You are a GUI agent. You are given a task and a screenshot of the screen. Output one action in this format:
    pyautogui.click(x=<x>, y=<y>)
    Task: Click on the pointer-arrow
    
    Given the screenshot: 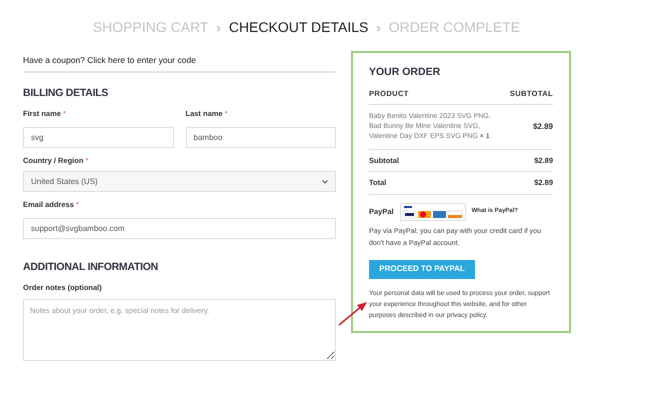 What is the action you would take?
    pyautogui.click(x=353, y=313)
    